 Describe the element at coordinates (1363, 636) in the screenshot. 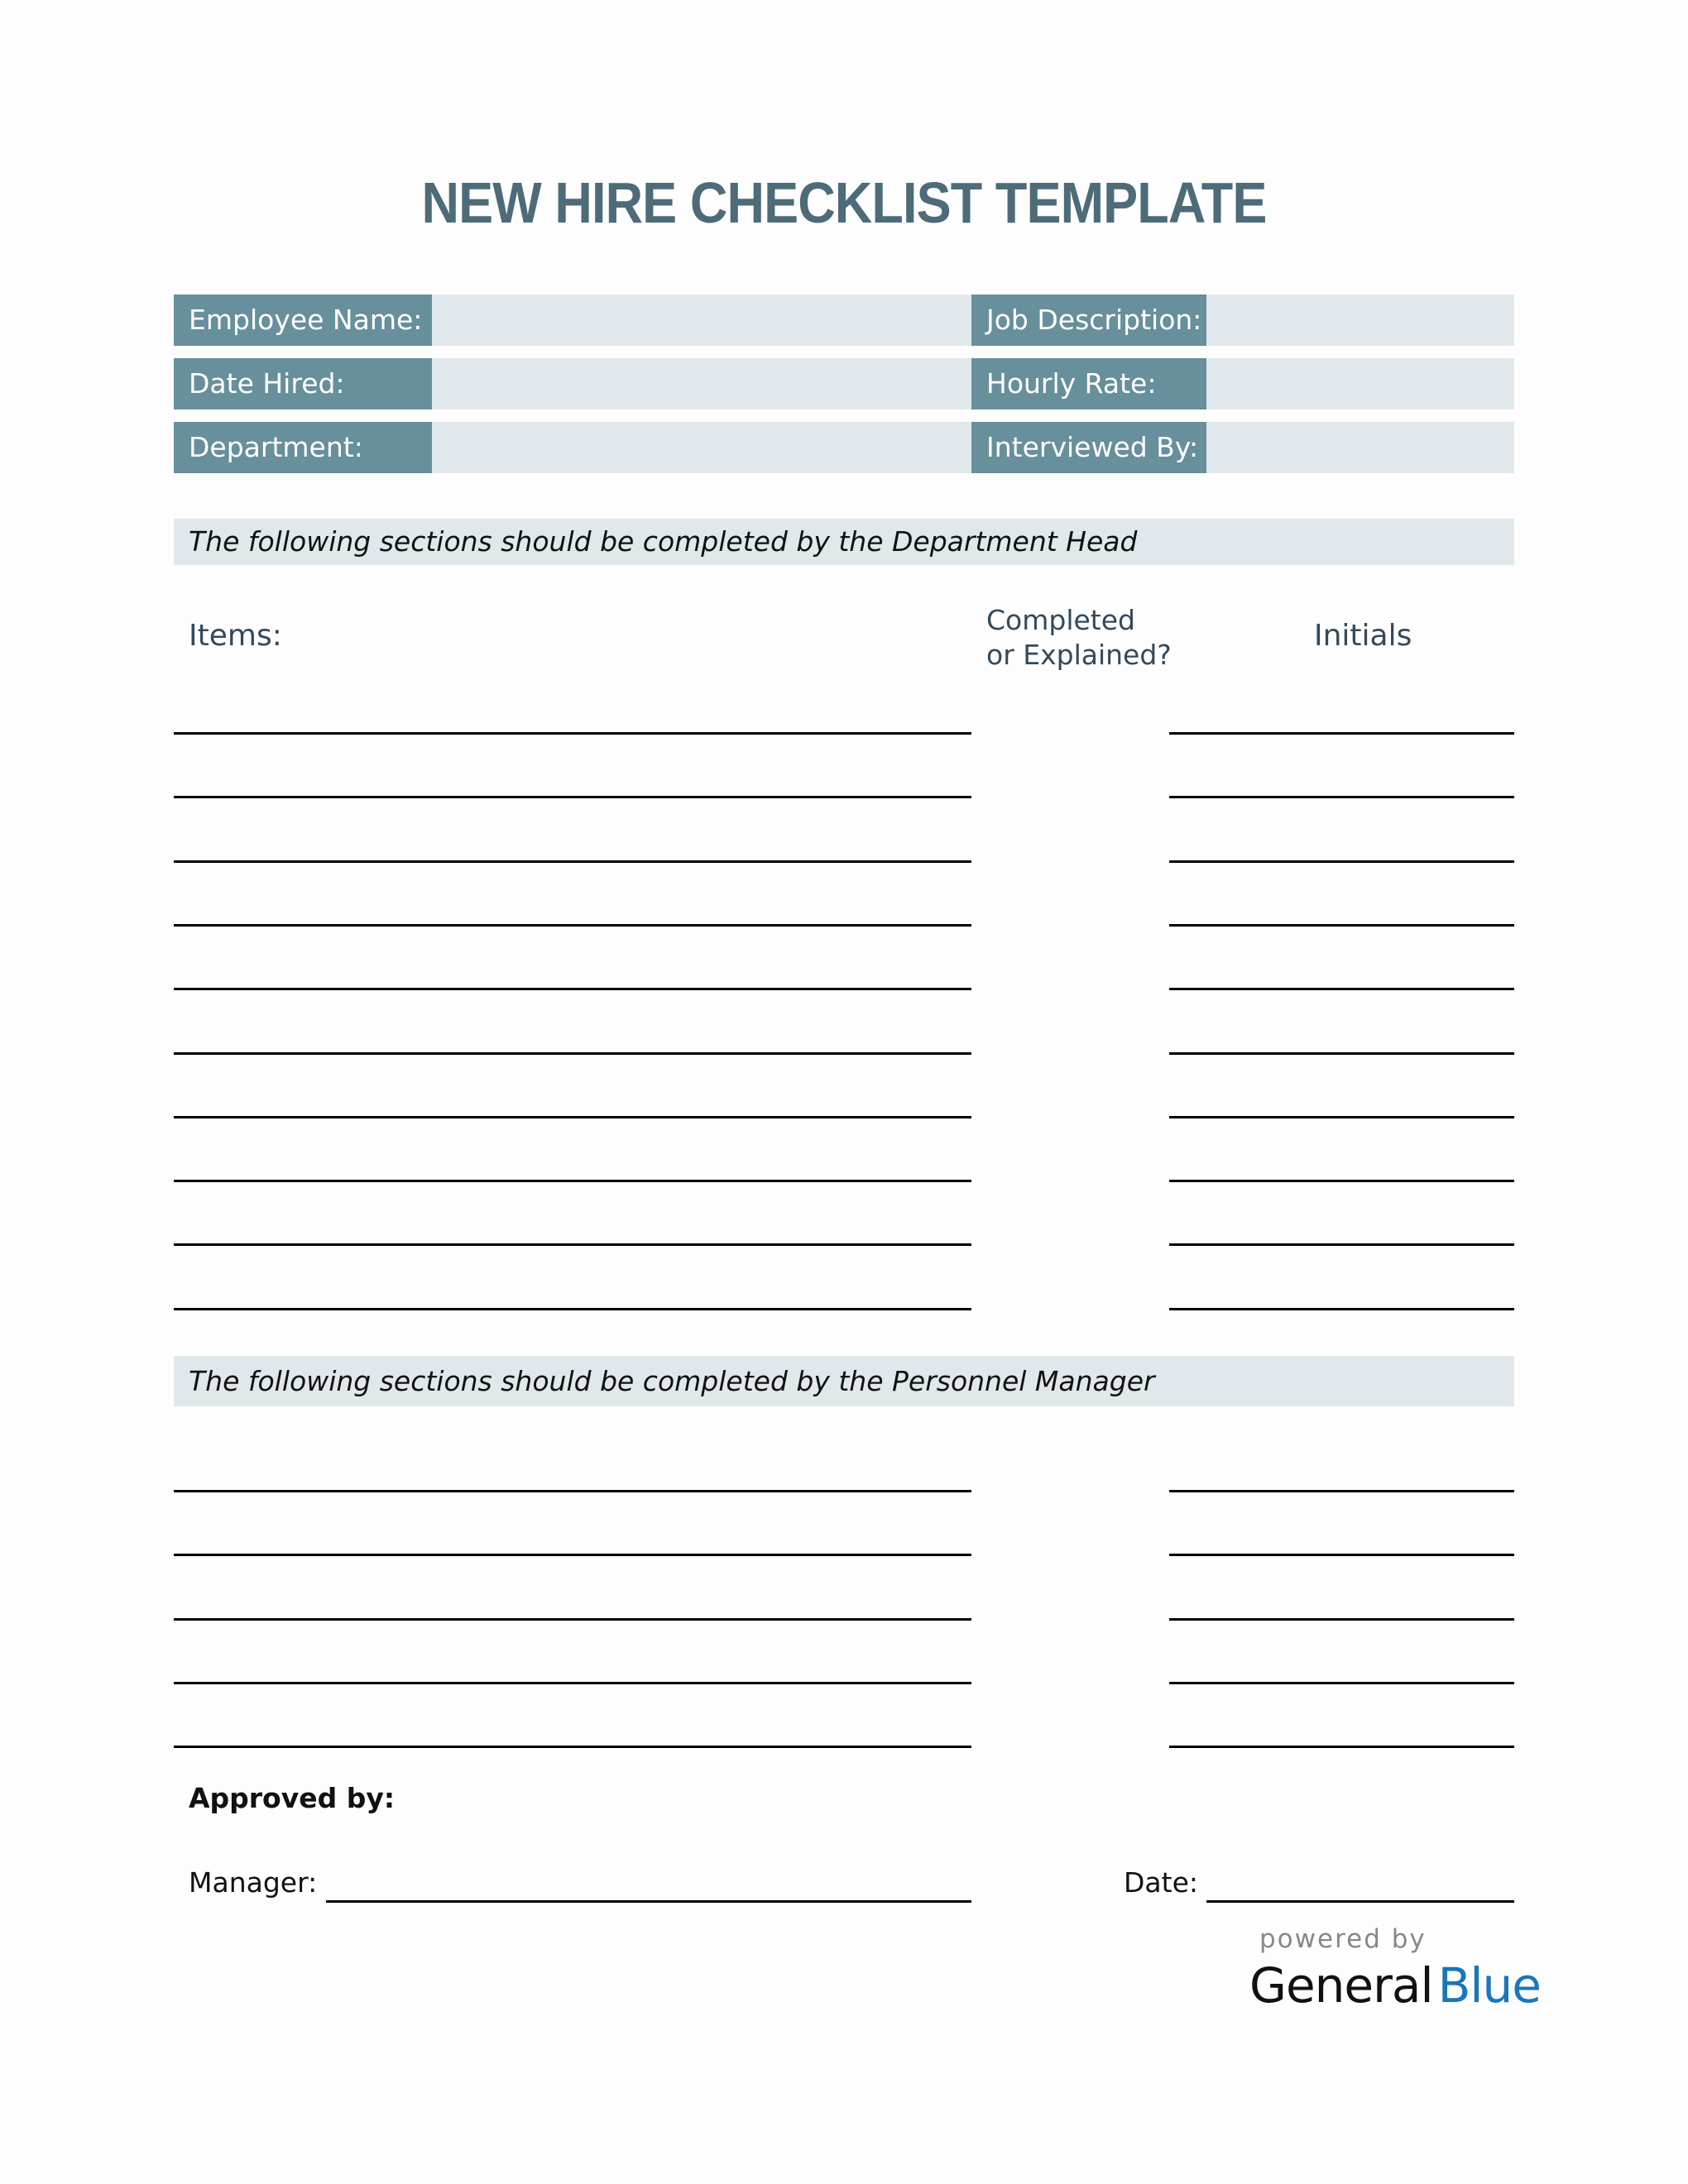

I see `initials-header: Initials` at that location.